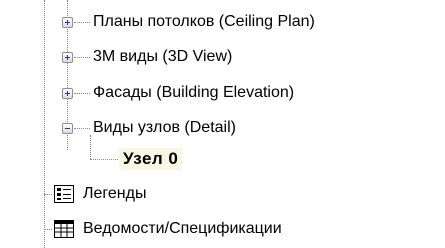 The image size is (445, 248). What do you see at coordinates (67, 57) in the screenshot?
I see `expand-toggle-3d-view` at bounding box center [67, 57].